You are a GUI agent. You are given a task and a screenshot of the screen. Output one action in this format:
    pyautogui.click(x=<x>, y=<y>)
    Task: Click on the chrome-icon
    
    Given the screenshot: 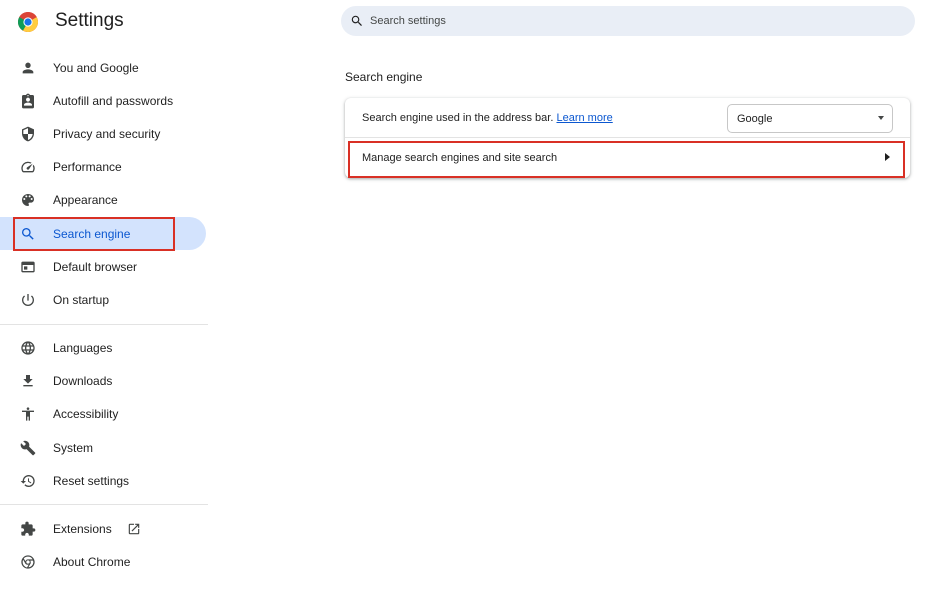 What is the action you would take?
    pyautogui.click(x=28, y=562)
    